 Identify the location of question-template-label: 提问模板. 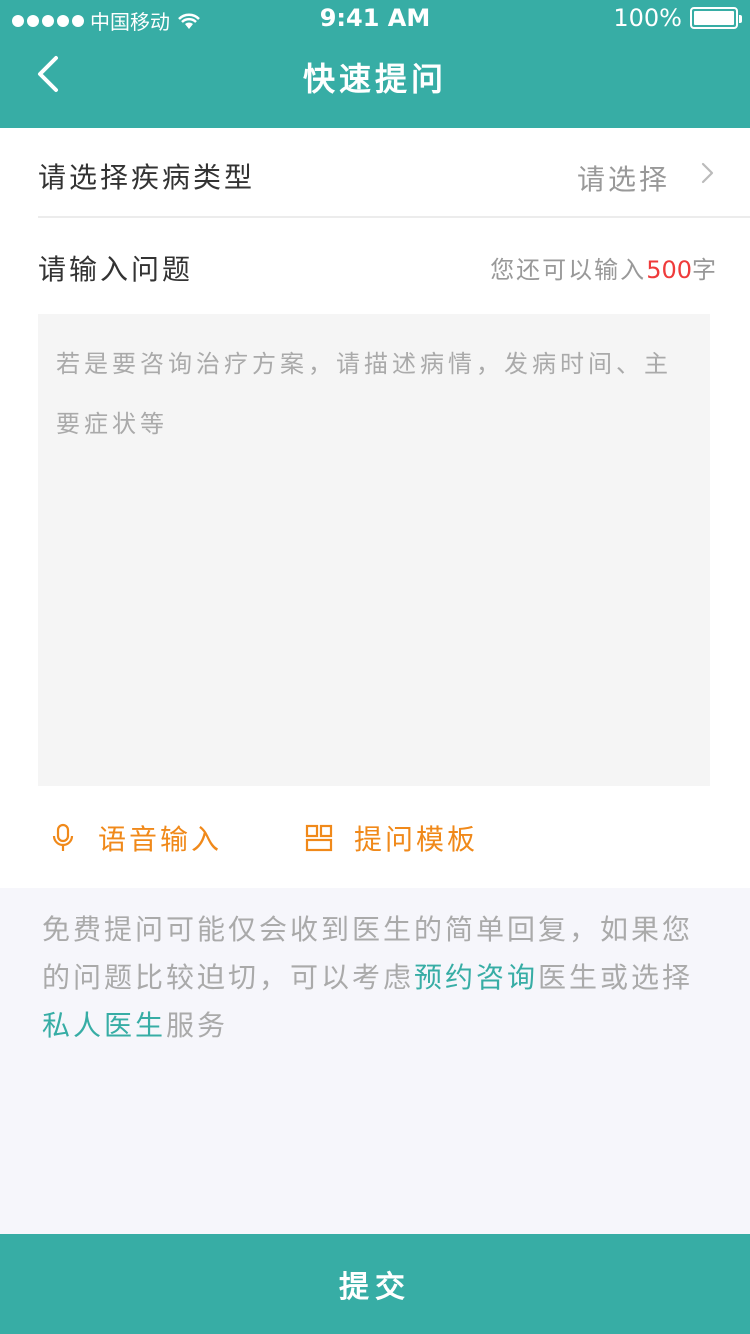
(416, 839).